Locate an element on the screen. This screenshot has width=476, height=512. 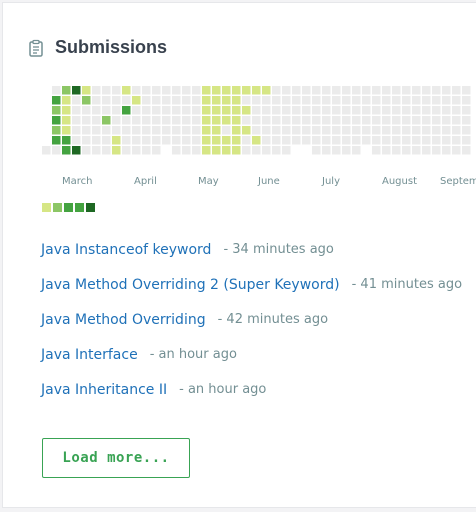
legend-swatch is located at coordinates (46, 207).